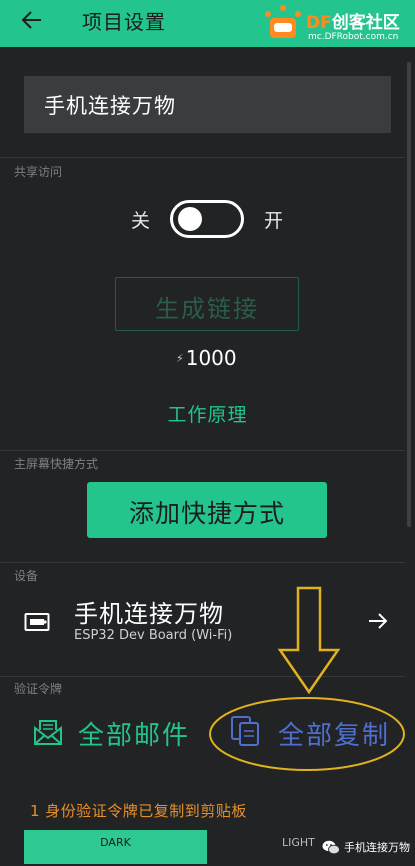 The width and height of the screenshot is (415, 866). Describe the element at coordinates (37, 622) in the screenshot. I see `board-icon` at that location.